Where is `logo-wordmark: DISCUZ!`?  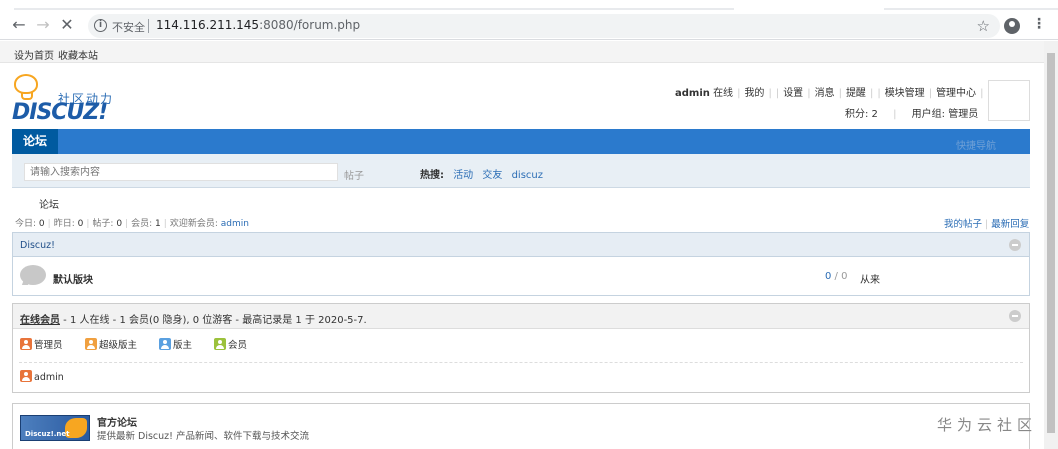
logo-wordmark: DISCUZ! is located at coordinates (60, 112).